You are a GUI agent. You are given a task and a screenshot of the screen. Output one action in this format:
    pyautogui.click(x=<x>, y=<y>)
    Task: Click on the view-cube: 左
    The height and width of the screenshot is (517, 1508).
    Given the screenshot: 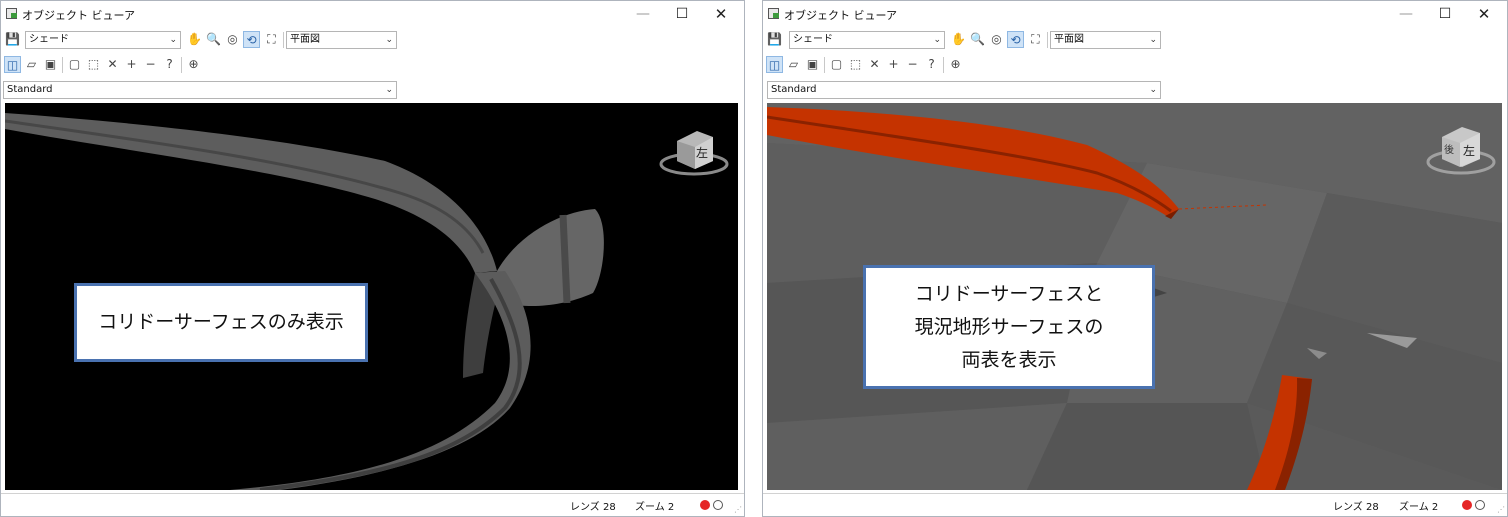 What is the action you would take?
    pyautogui.click(x=694, y=154)
    